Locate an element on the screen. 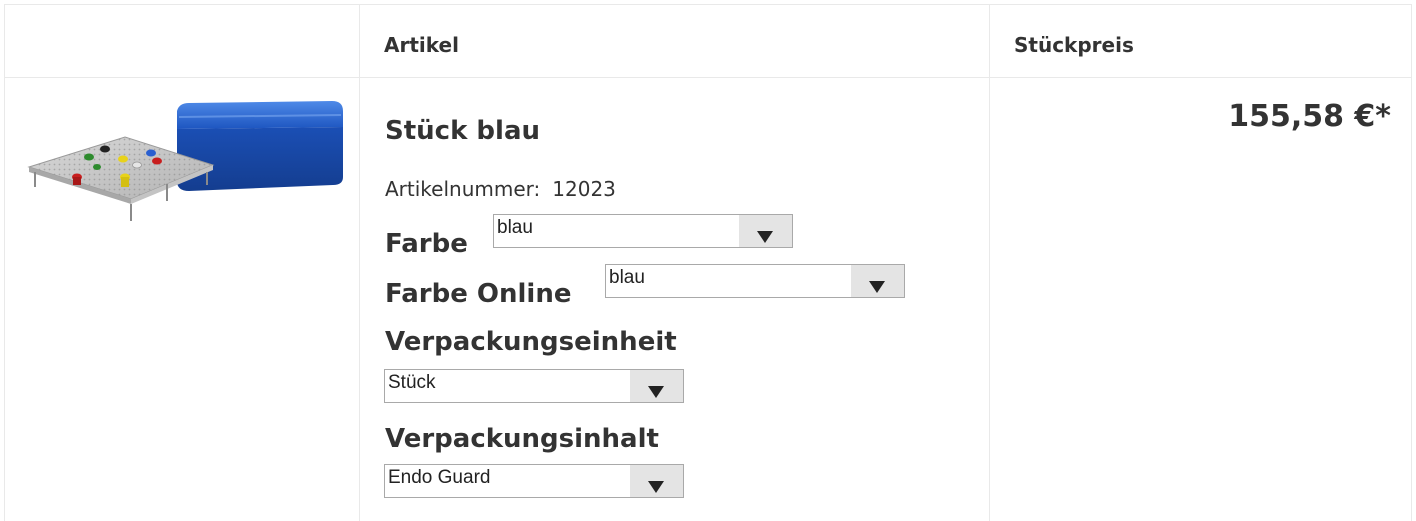 The height and width of the screenshot is (521, 1416). verpackungseinheit-select-value: Stück is located at coordinates (412, 382).